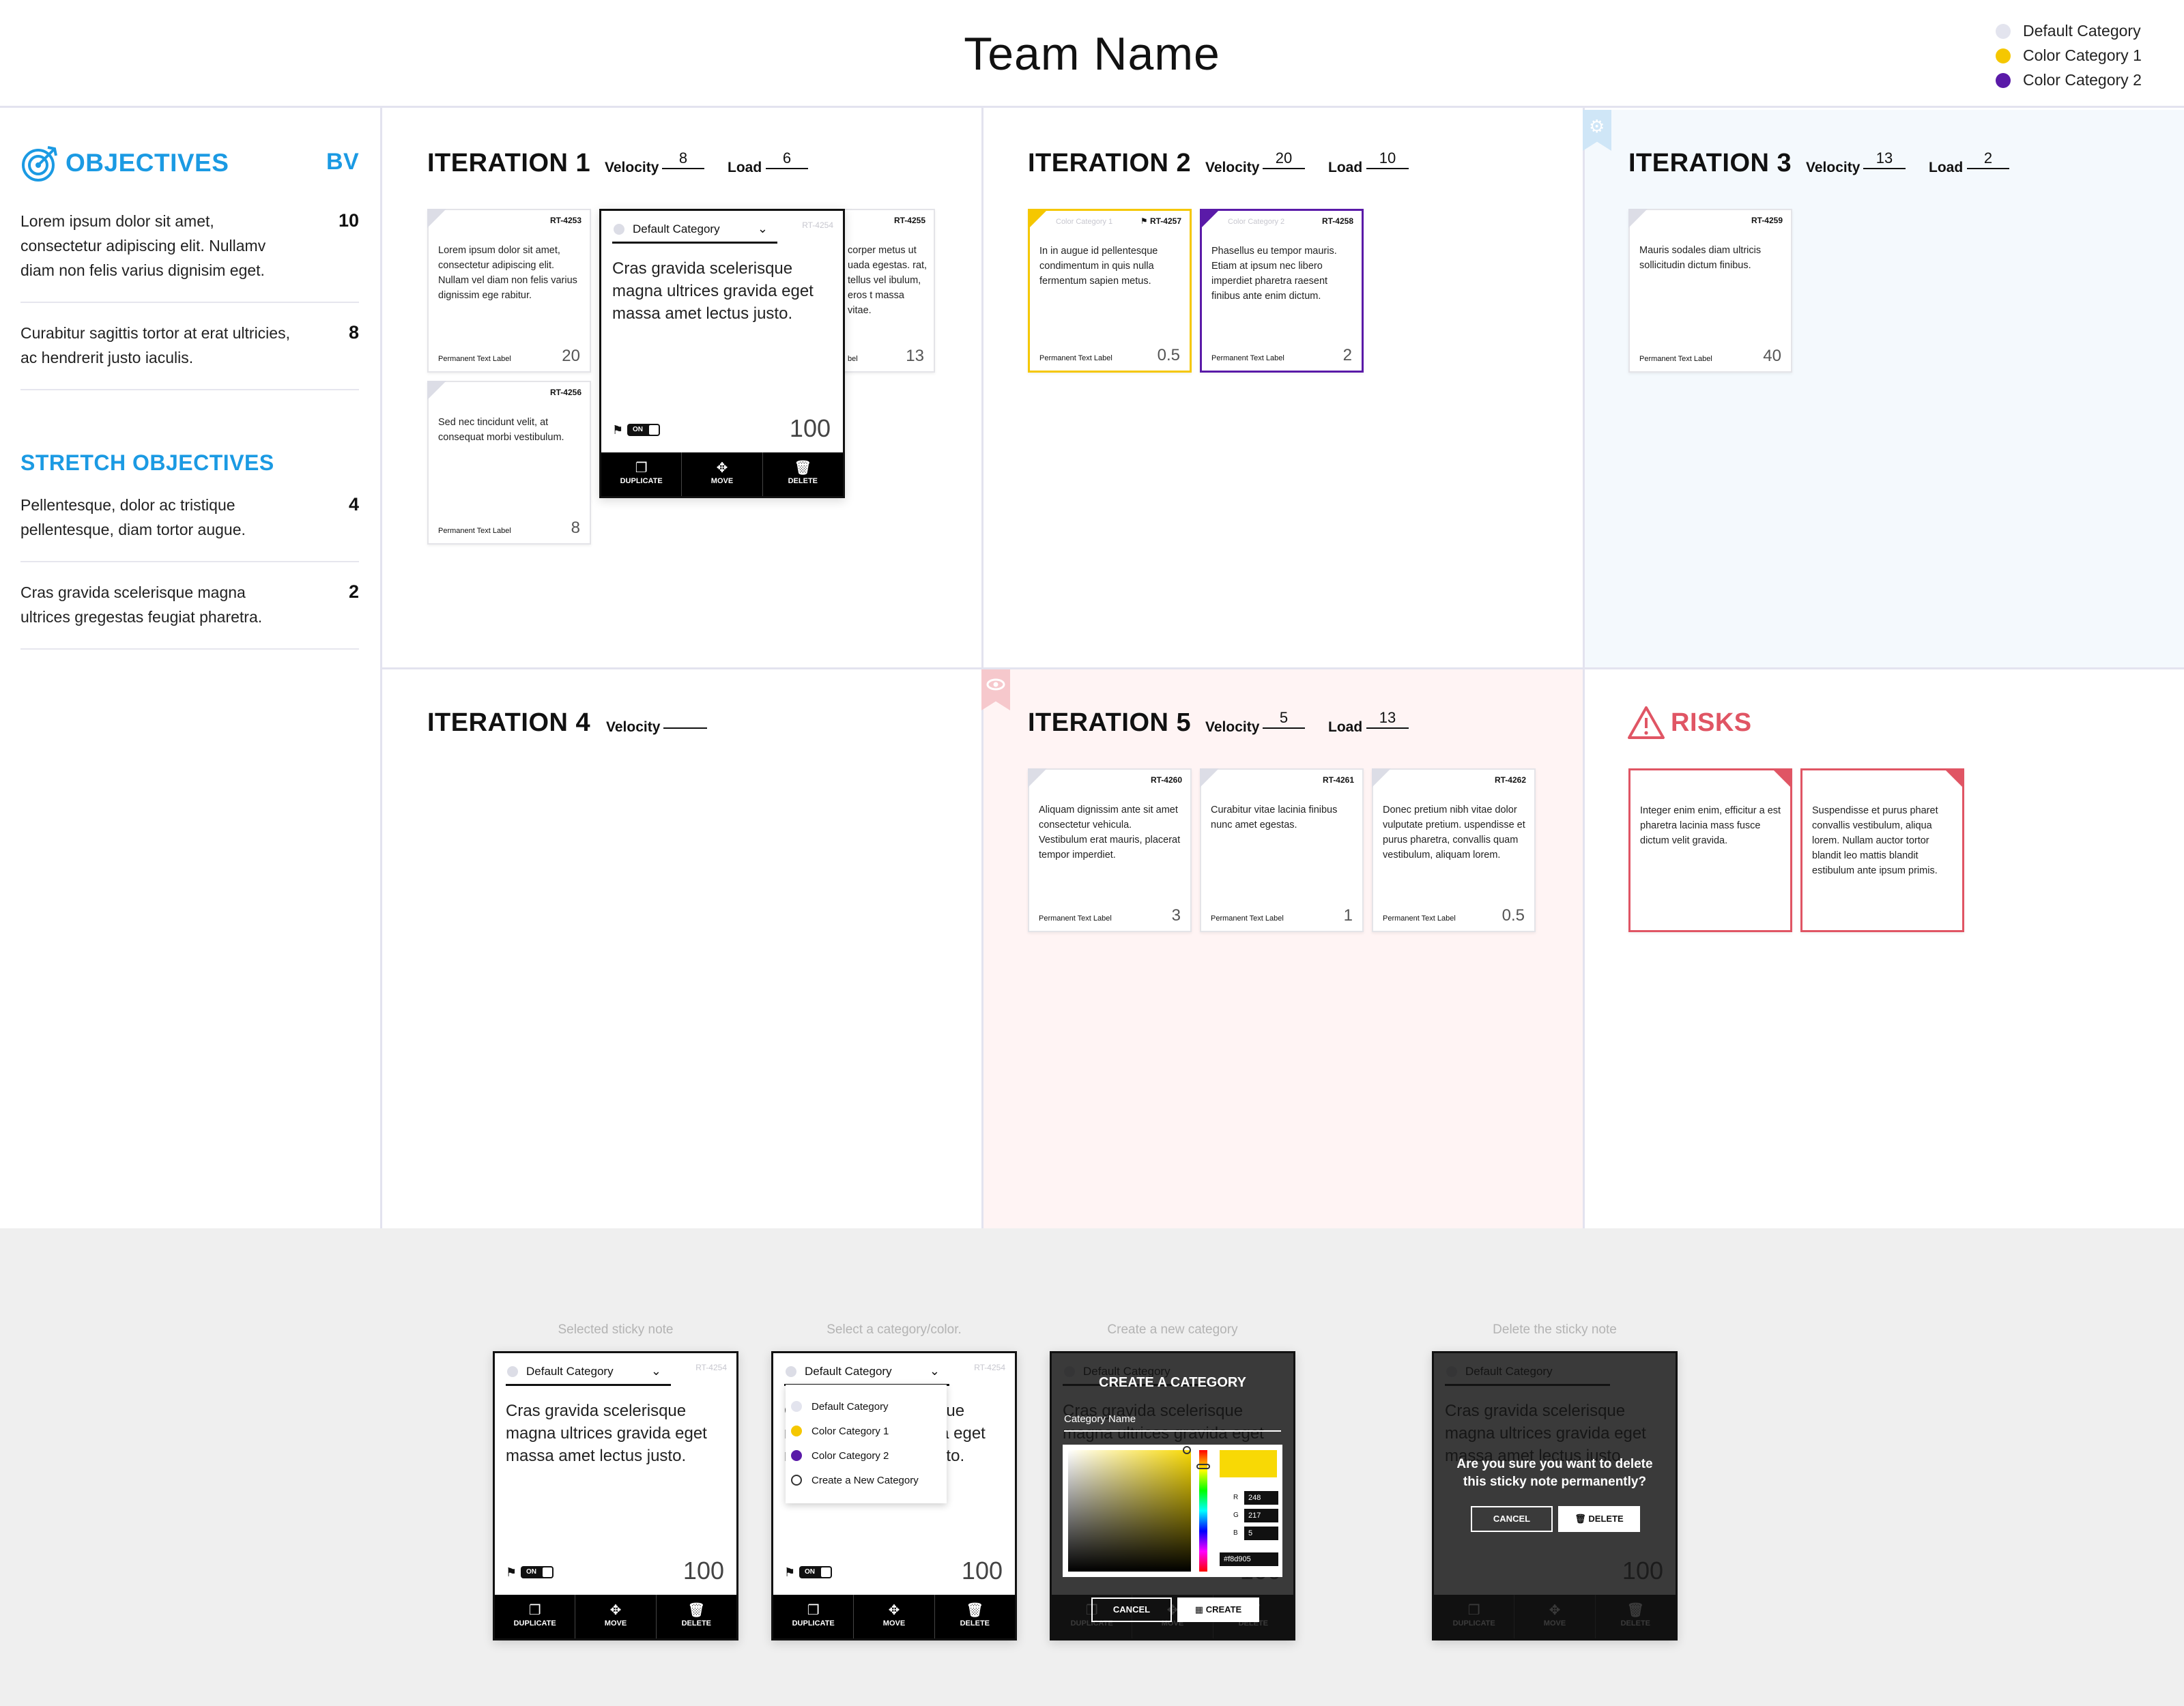  I want to click on color-picker: R 248 G 217 B 5 #f8d905, so click(1172, 1511).